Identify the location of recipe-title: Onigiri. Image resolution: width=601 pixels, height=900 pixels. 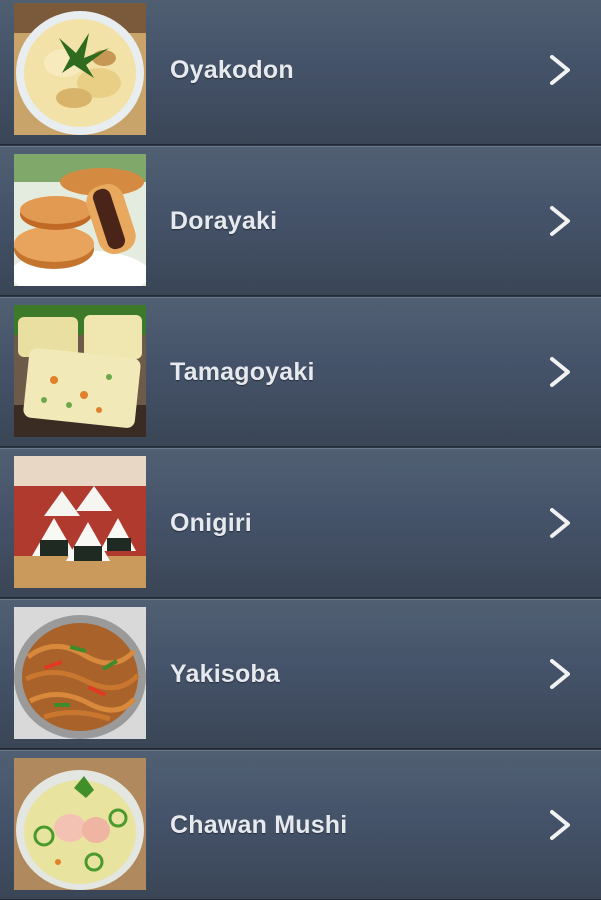
(211, 523).